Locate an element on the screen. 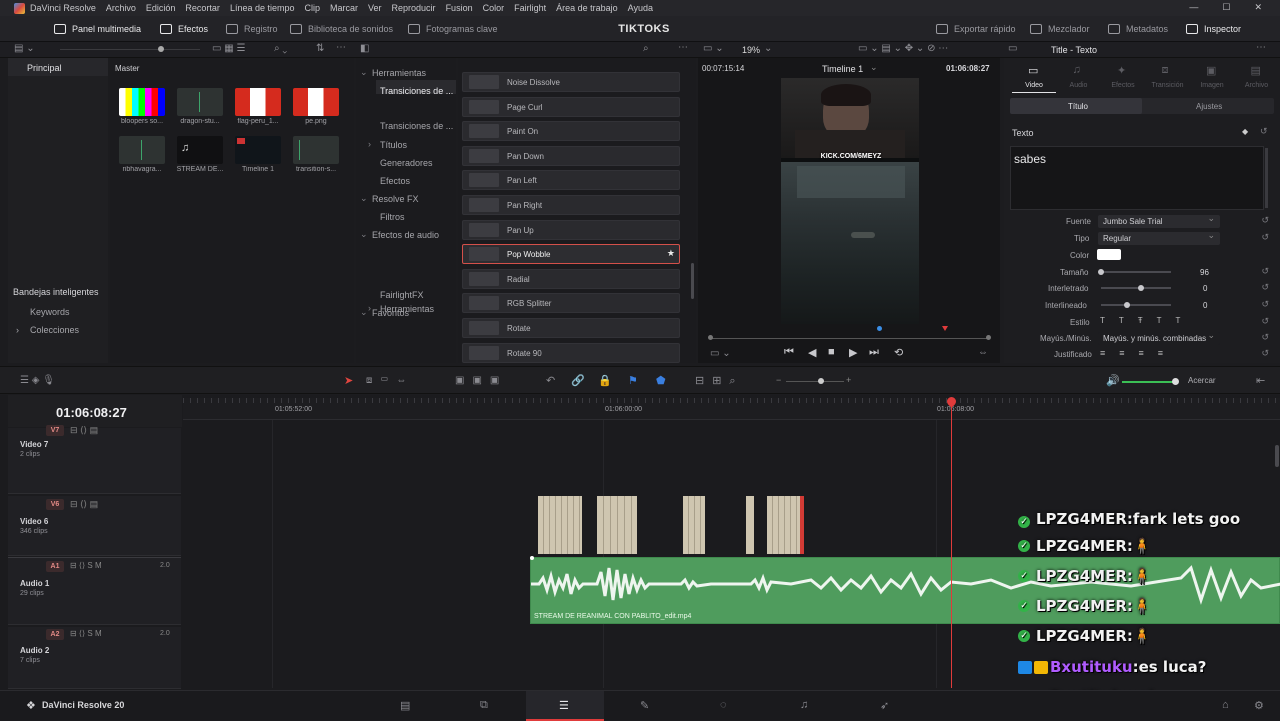  color-swatch is located at coordinates (1109, 254).